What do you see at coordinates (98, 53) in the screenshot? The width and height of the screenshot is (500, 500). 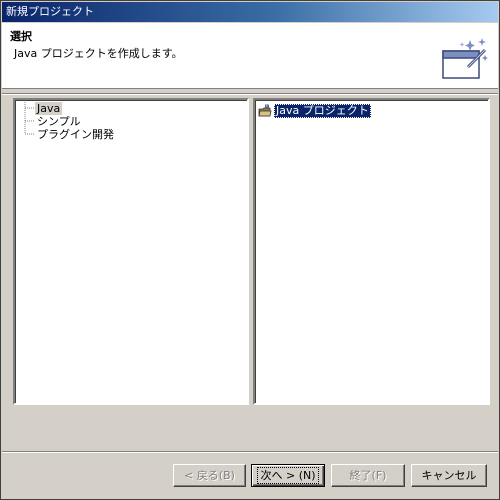 I see `wizard-page-description: Java プロジェクトを作成します。` at bounding box center [98, 53].